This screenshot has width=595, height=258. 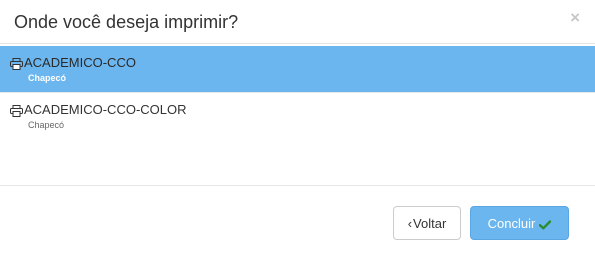 I want to click on chevron-left-icon: ‹, so click(x=410, y=223).